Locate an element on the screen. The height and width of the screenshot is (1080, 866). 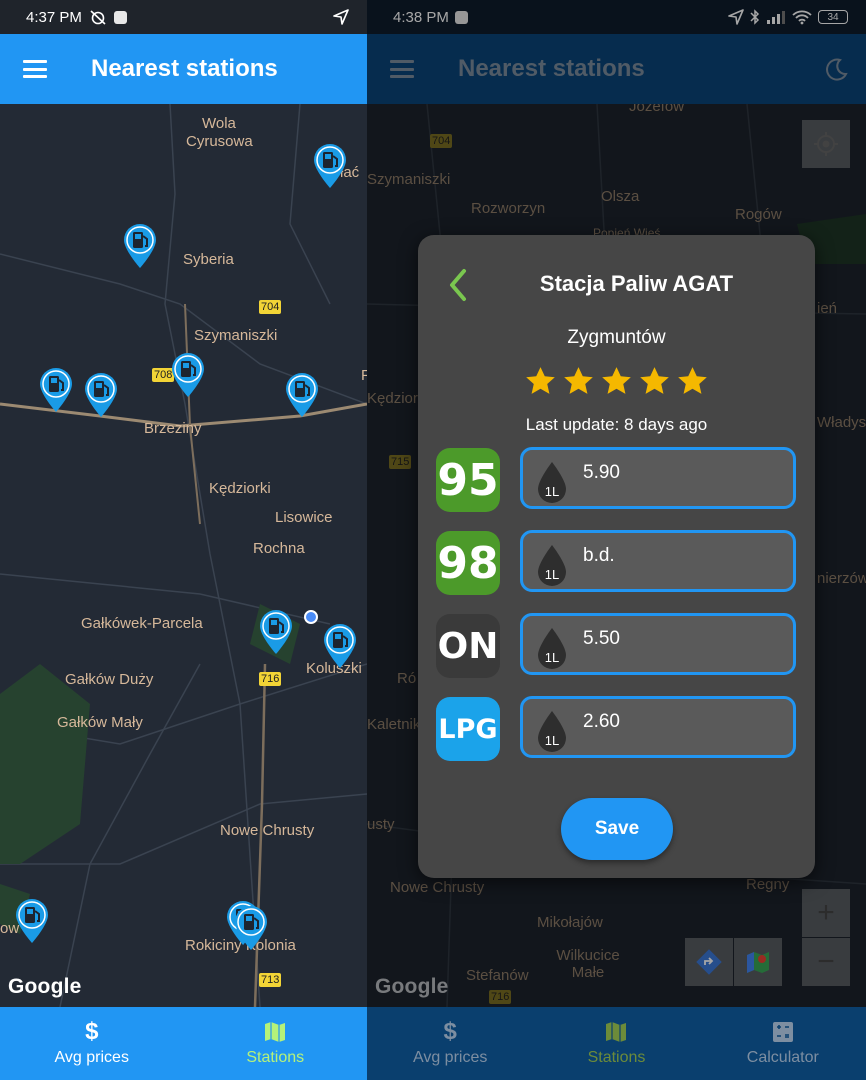
map-label: Brzeziny is located at coordinates (173, 428).